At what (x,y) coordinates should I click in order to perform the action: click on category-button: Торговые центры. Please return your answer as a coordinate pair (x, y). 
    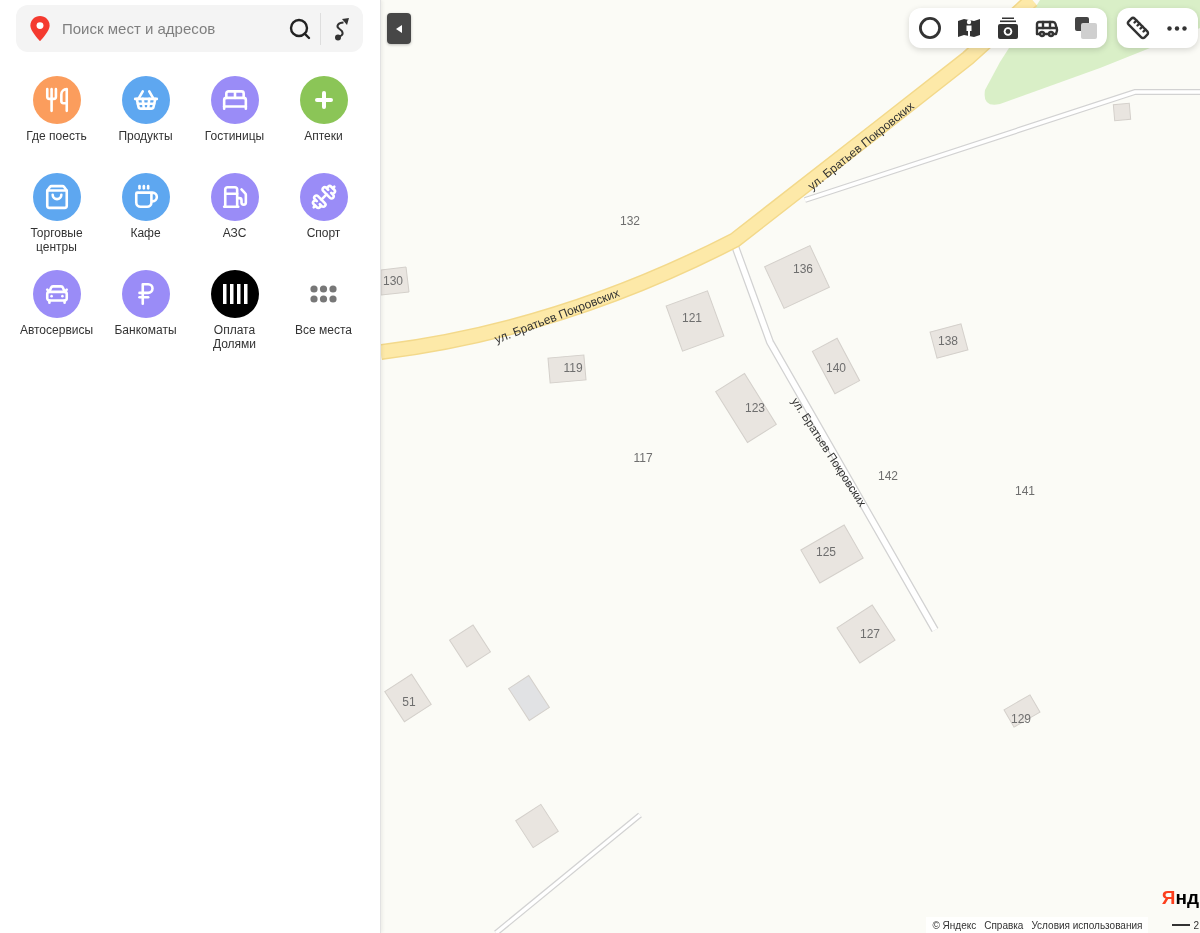
    Looking at the image, I should click on (56, 213).